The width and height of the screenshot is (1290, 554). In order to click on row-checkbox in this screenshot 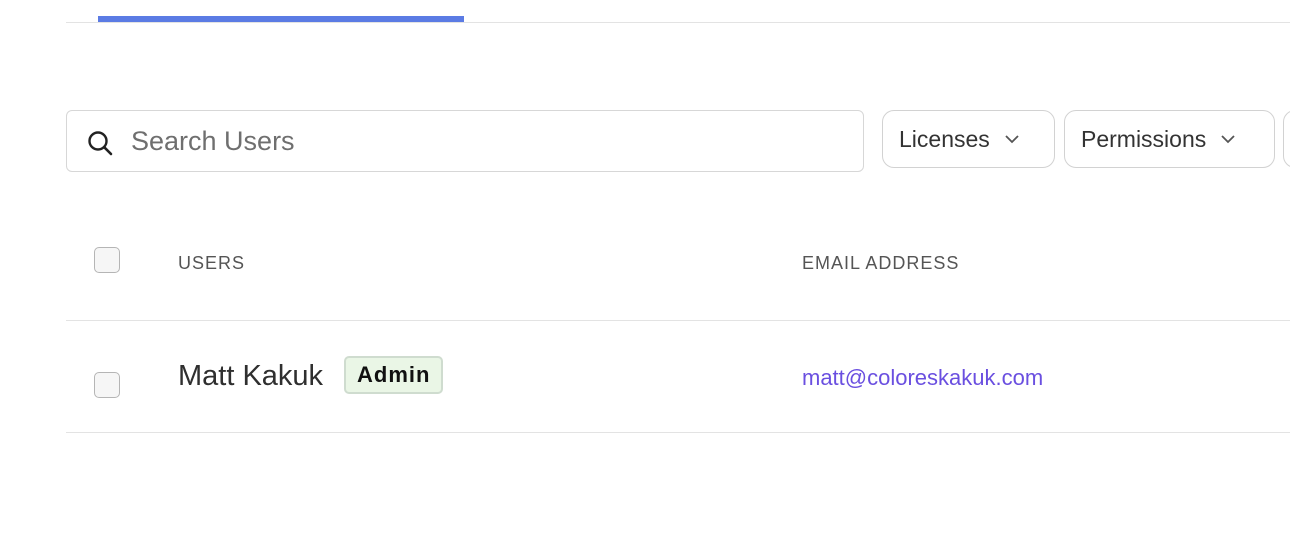, I will do `click(107, 385)`.